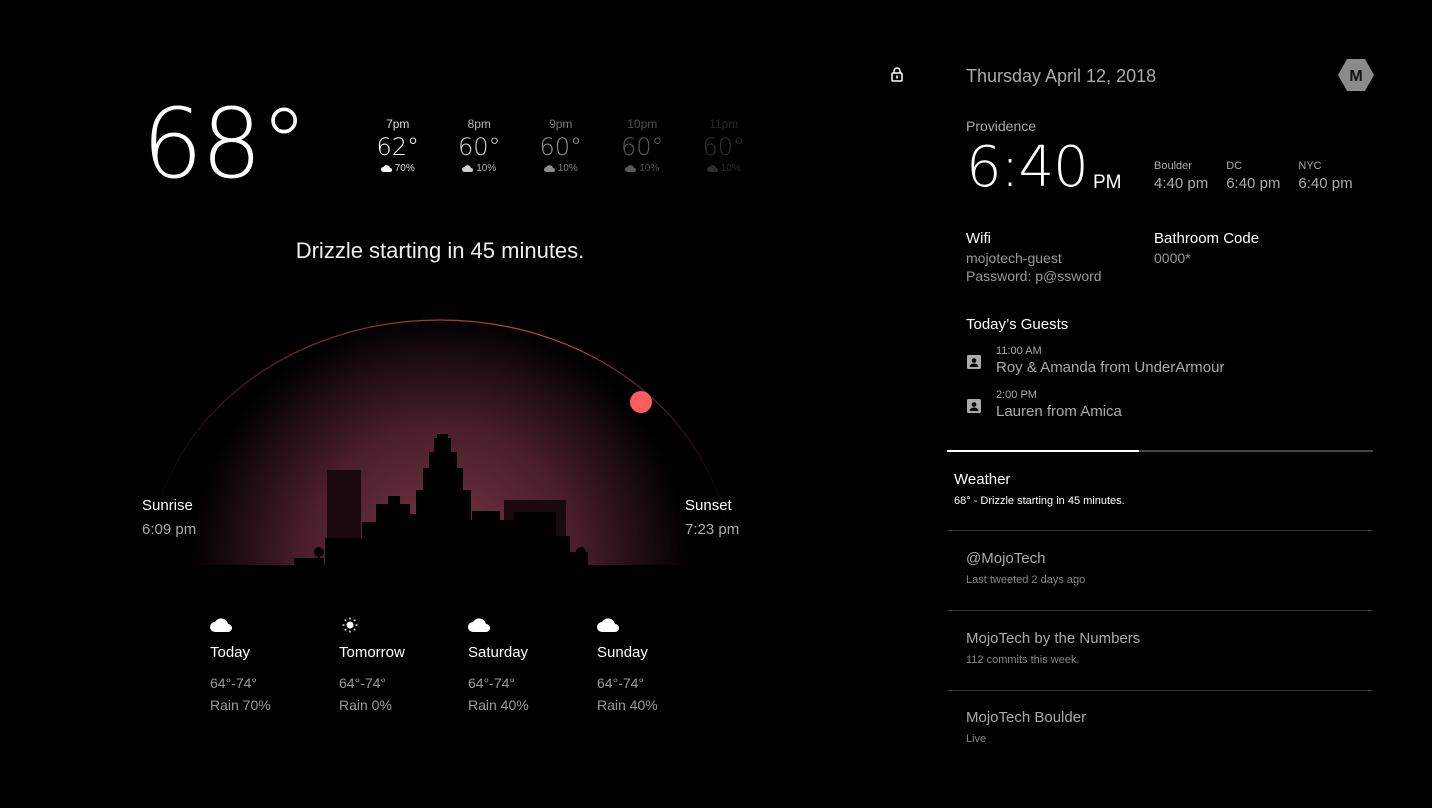 The height and width of the screenshot is (808, 1432). What do you see at coordinates (1310, 166) in the screenshot?
I see `zone-name: NYC` at bounding box center [1310, 166].